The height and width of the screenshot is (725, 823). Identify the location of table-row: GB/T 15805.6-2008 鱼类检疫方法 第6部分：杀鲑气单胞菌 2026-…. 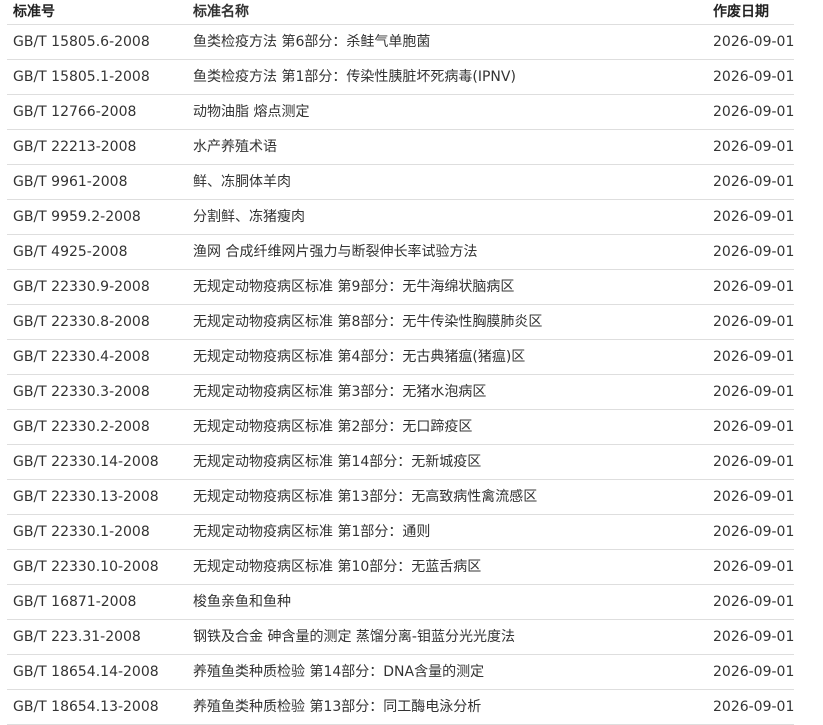
(400, 42).